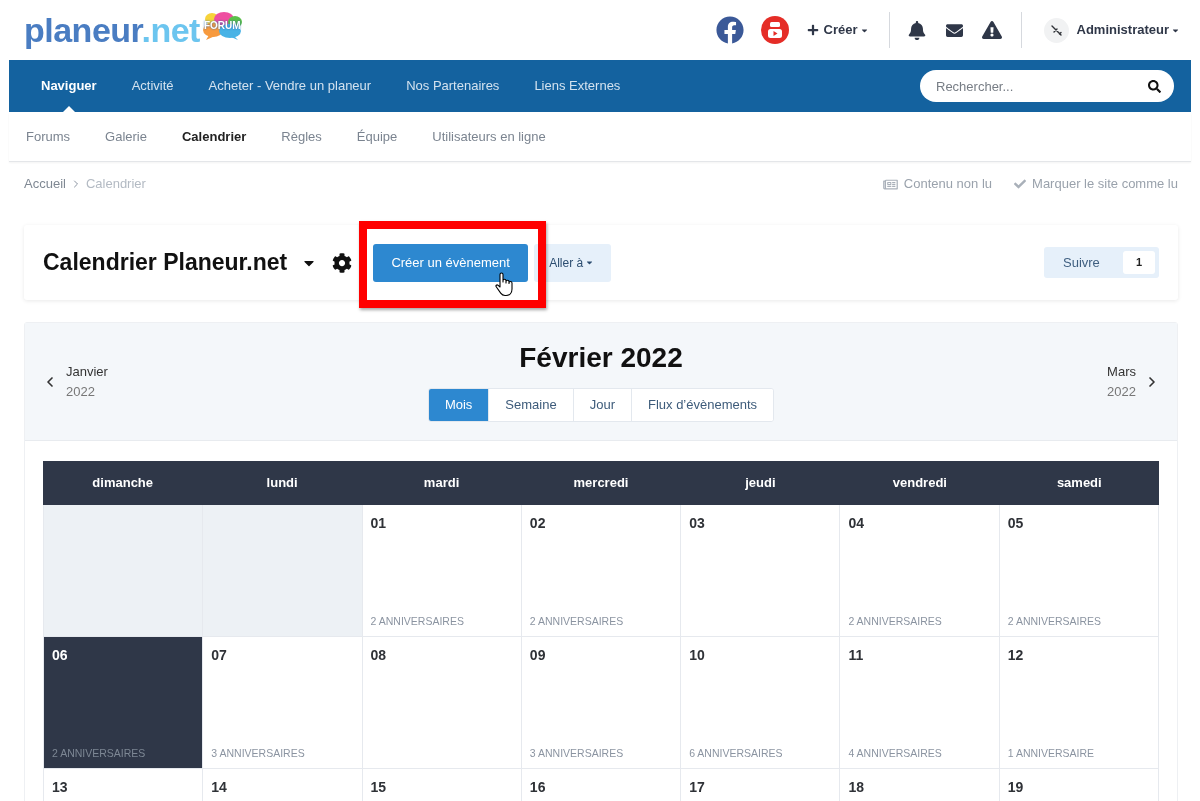  I want to click on day-cell: 10 6 ANNIVERSAIRES, so click(761, 703).